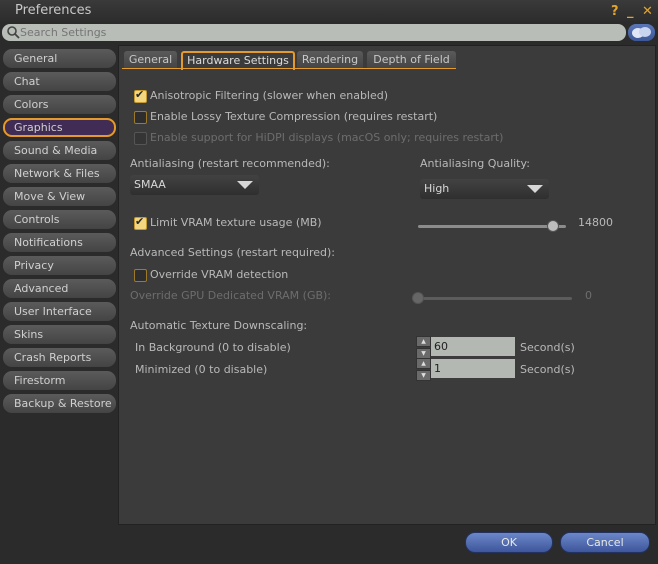  What do you see at coordinates (230, 163) in the screenshot?
I see `antialiasing-label: Antialiasing (restart recommended):` at bounding box center [230, 163].